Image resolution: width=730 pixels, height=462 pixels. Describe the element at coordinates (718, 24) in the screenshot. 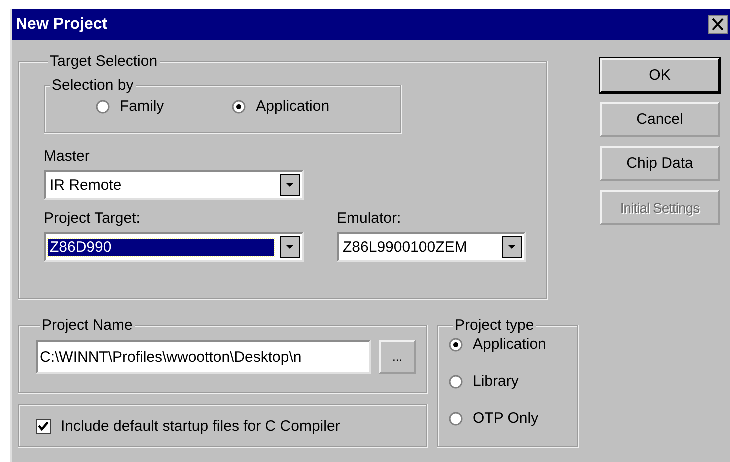

I see `close-icon` at that location.